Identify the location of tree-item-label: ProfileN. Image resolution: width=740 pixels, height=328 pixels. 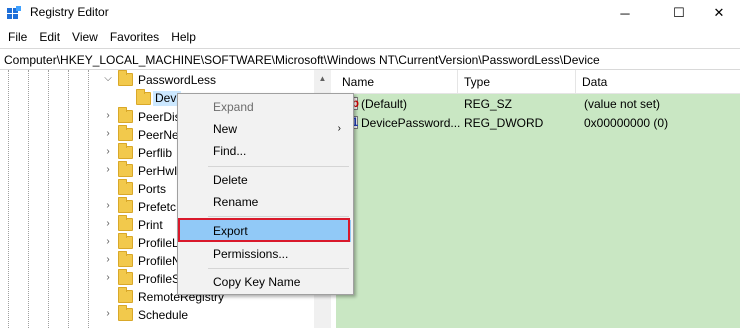
(159, 261).